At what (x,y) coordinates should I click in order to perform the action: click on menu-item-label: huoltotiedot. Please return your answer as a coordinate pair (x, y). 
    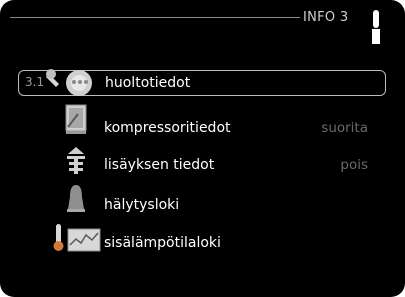
    Looking at the image, I should click on (148, 83).